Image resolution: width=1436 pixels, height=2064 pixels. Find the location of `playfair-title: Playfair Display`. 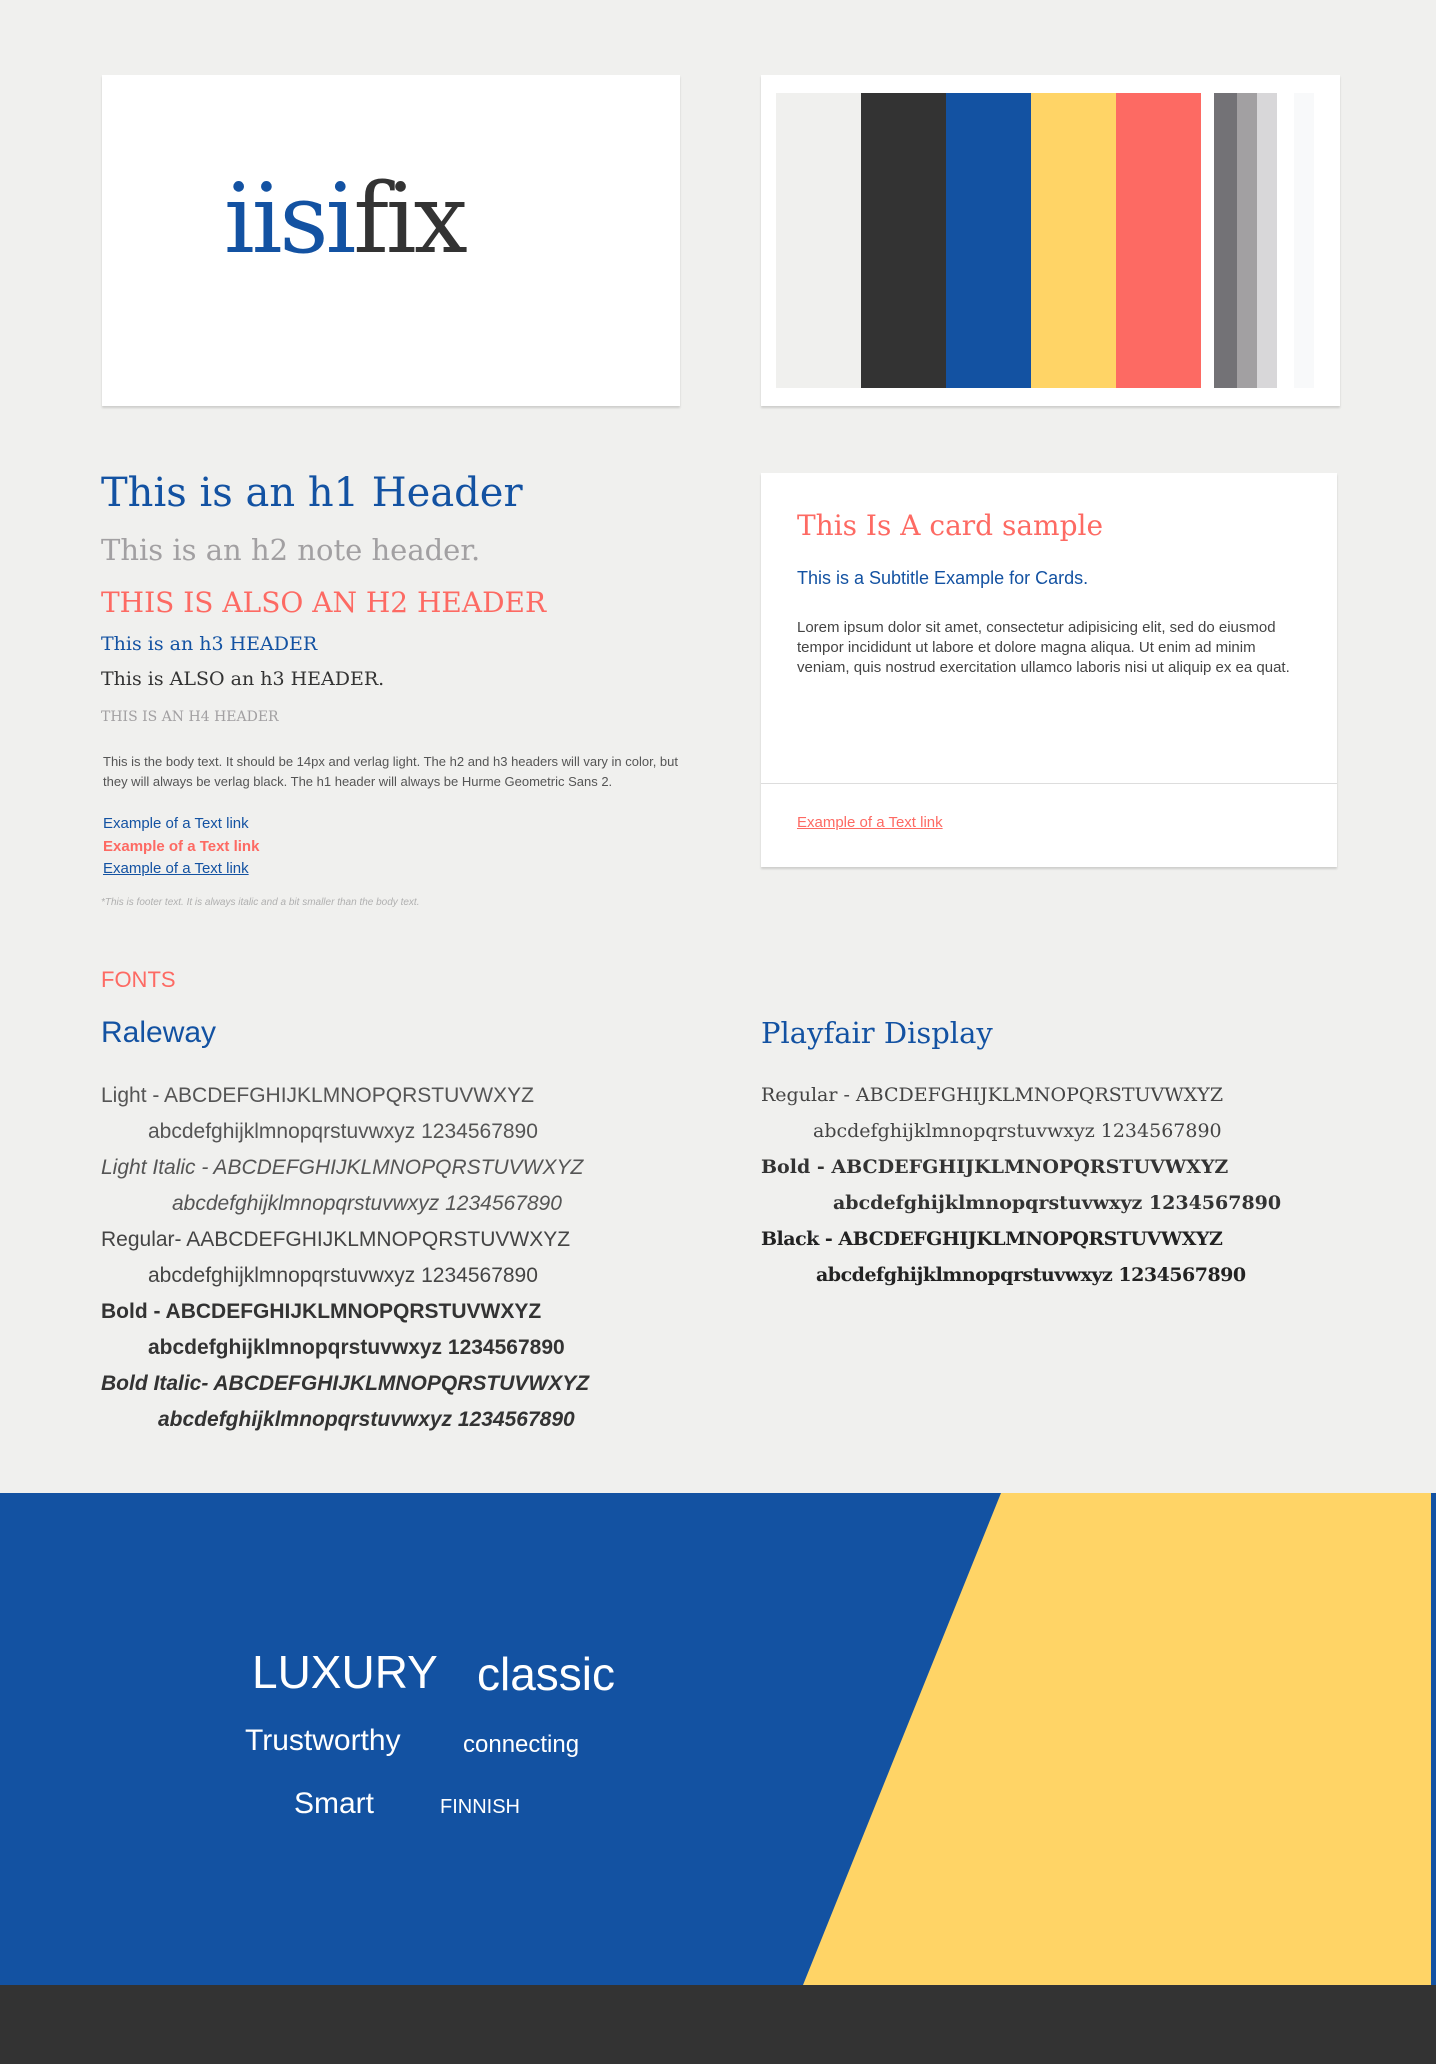

playfair-title: Playfair Display is located at coordinates (877, 1033).